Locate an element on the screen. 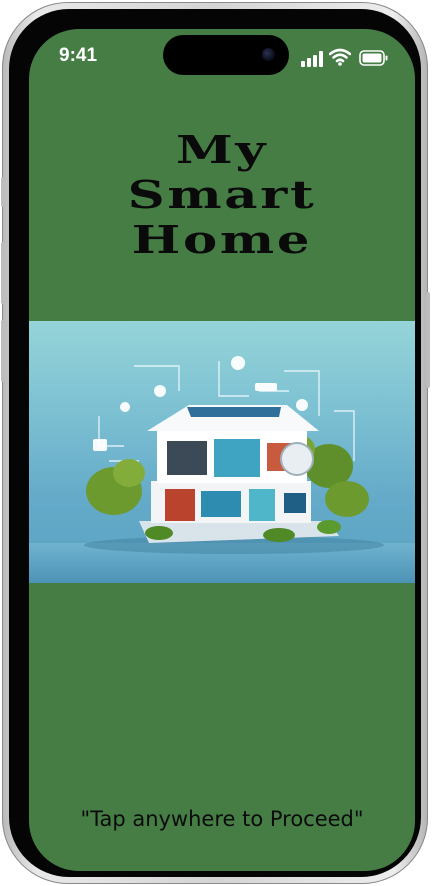  volume-up-button is located at coordinates (3, 273).